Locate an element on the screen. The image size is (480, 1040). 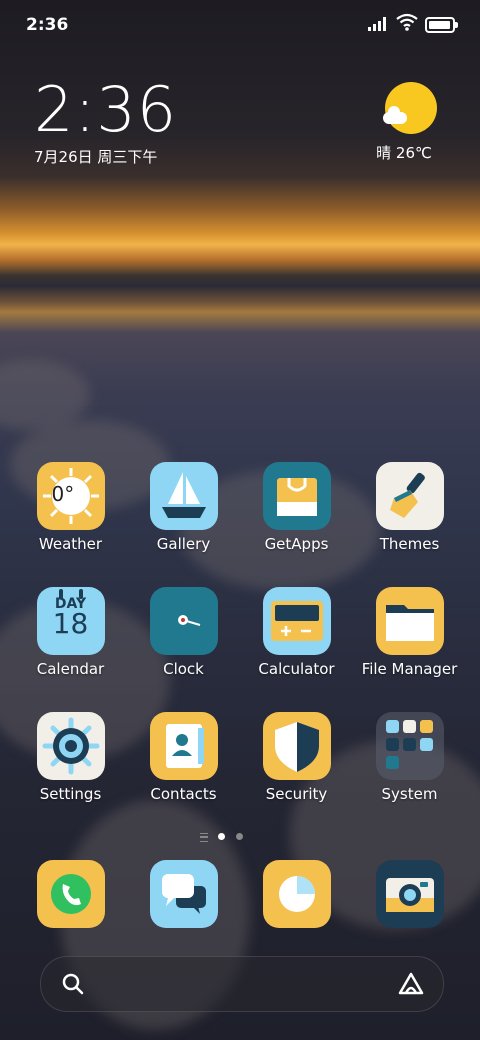
dock-messages is located at coordinates (183, 894).